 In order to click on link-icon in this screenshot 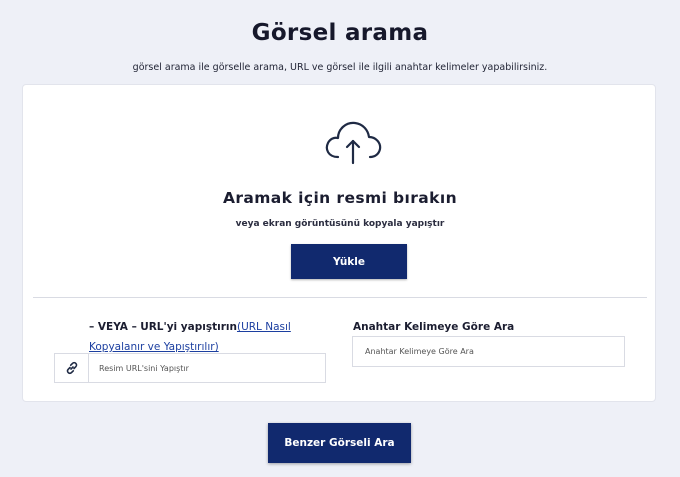, I will do `click(71, 368)`.